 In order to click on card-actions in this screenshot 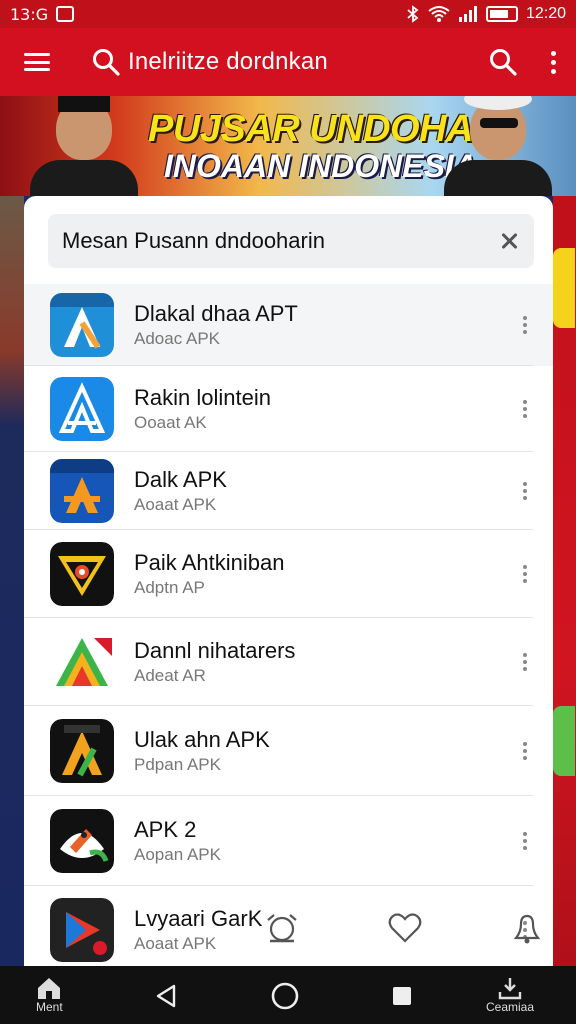, I will do `click(404, 928)`.